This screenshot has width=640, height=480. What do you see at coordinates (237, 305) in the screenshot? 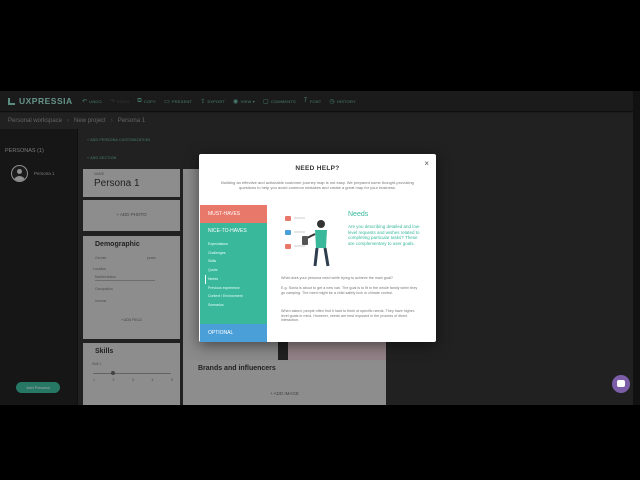
I see `menu-item-scenarios: Scenarios` at bounding box center [237, 305].